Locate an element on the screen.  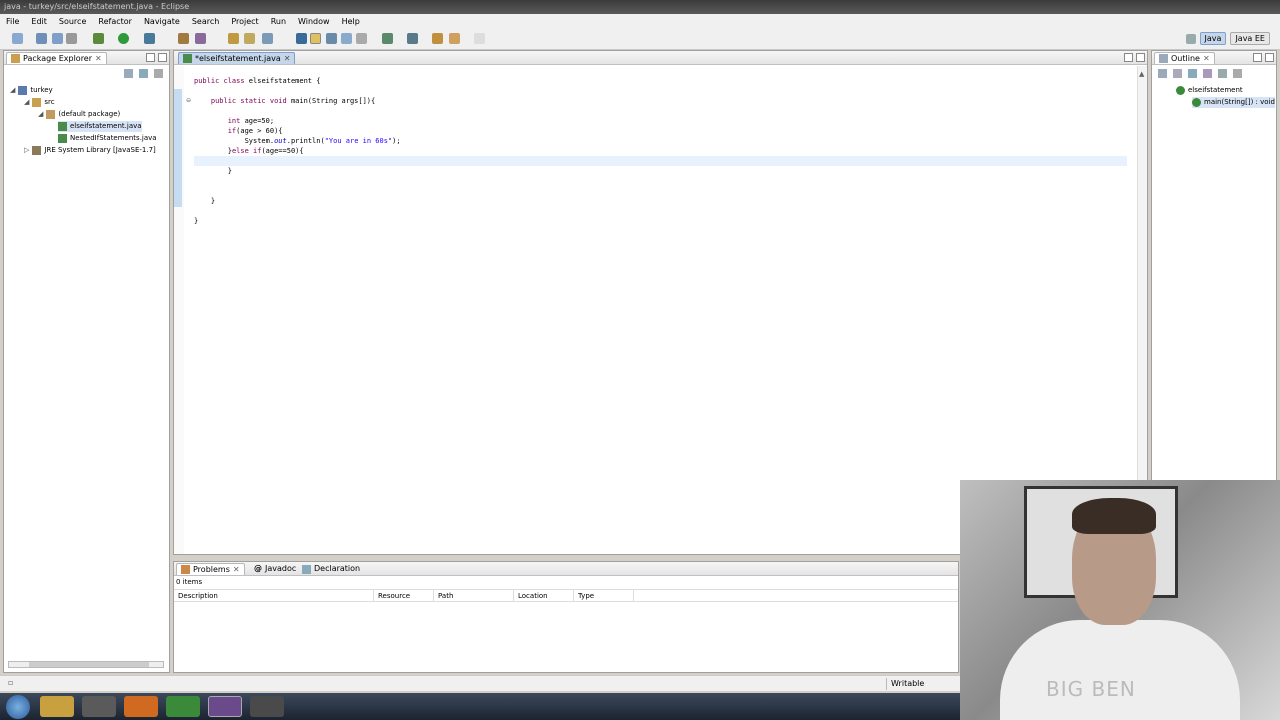
toggle-breadcrumb-icon is located at coordinates (315, 38).